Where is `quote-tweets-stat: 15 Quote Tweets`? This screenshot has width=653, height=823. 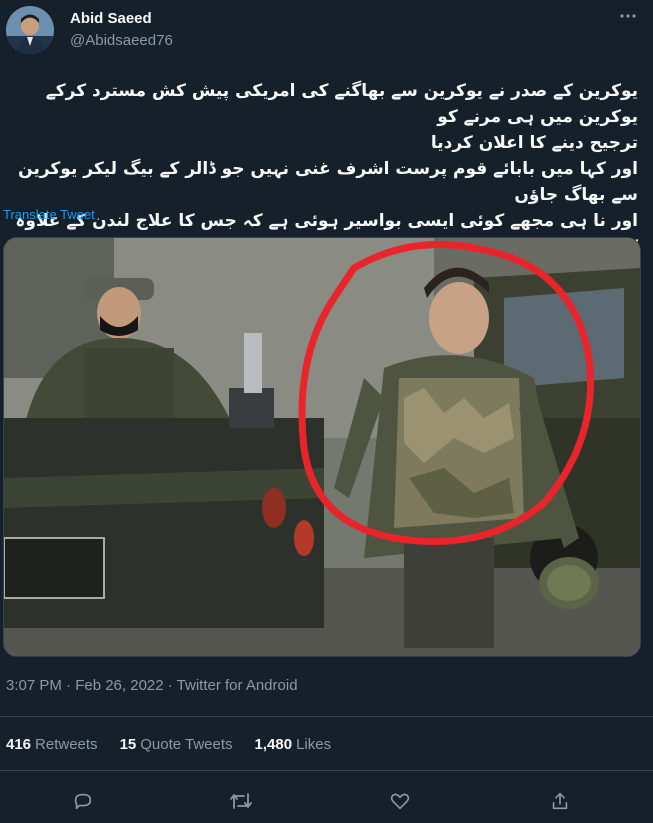
quote-tweets-stat: 15 Quote Tweets is located at coordinates (176, 744).